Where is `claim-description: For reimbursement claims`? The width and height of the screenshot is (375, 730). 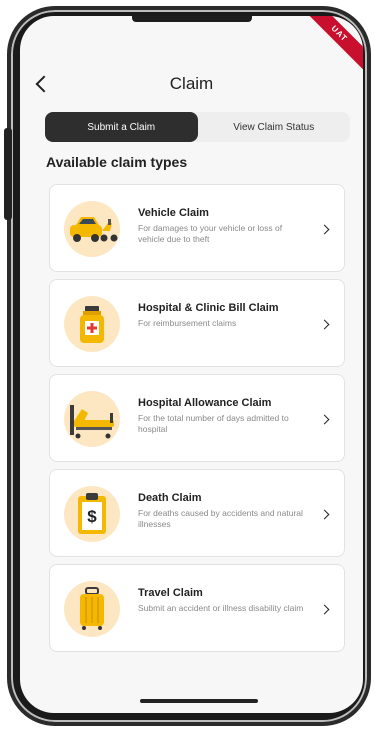
claim-description: For reimbursement claims is located at coordinates (187, 323).